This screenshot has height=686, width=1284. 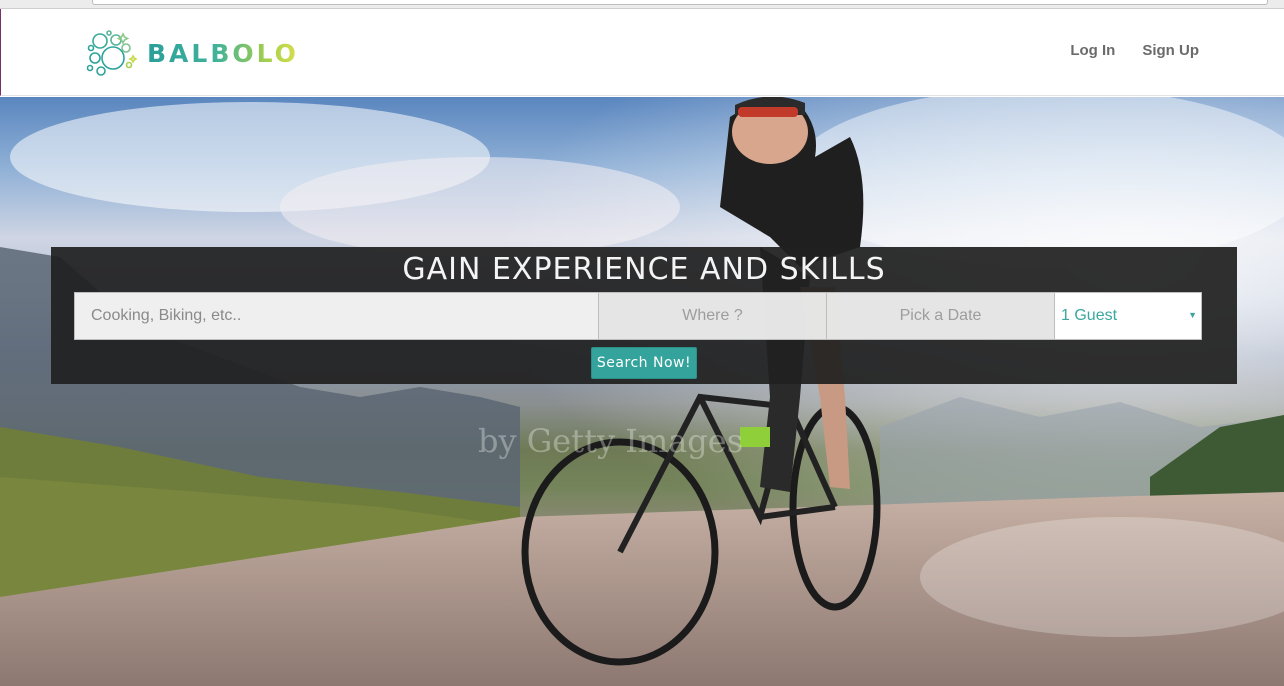 What do you see at coordinates (1170, 50) in the screenshot?
I see `signup-link: Sign Up` at bounding box center [1170, 50].